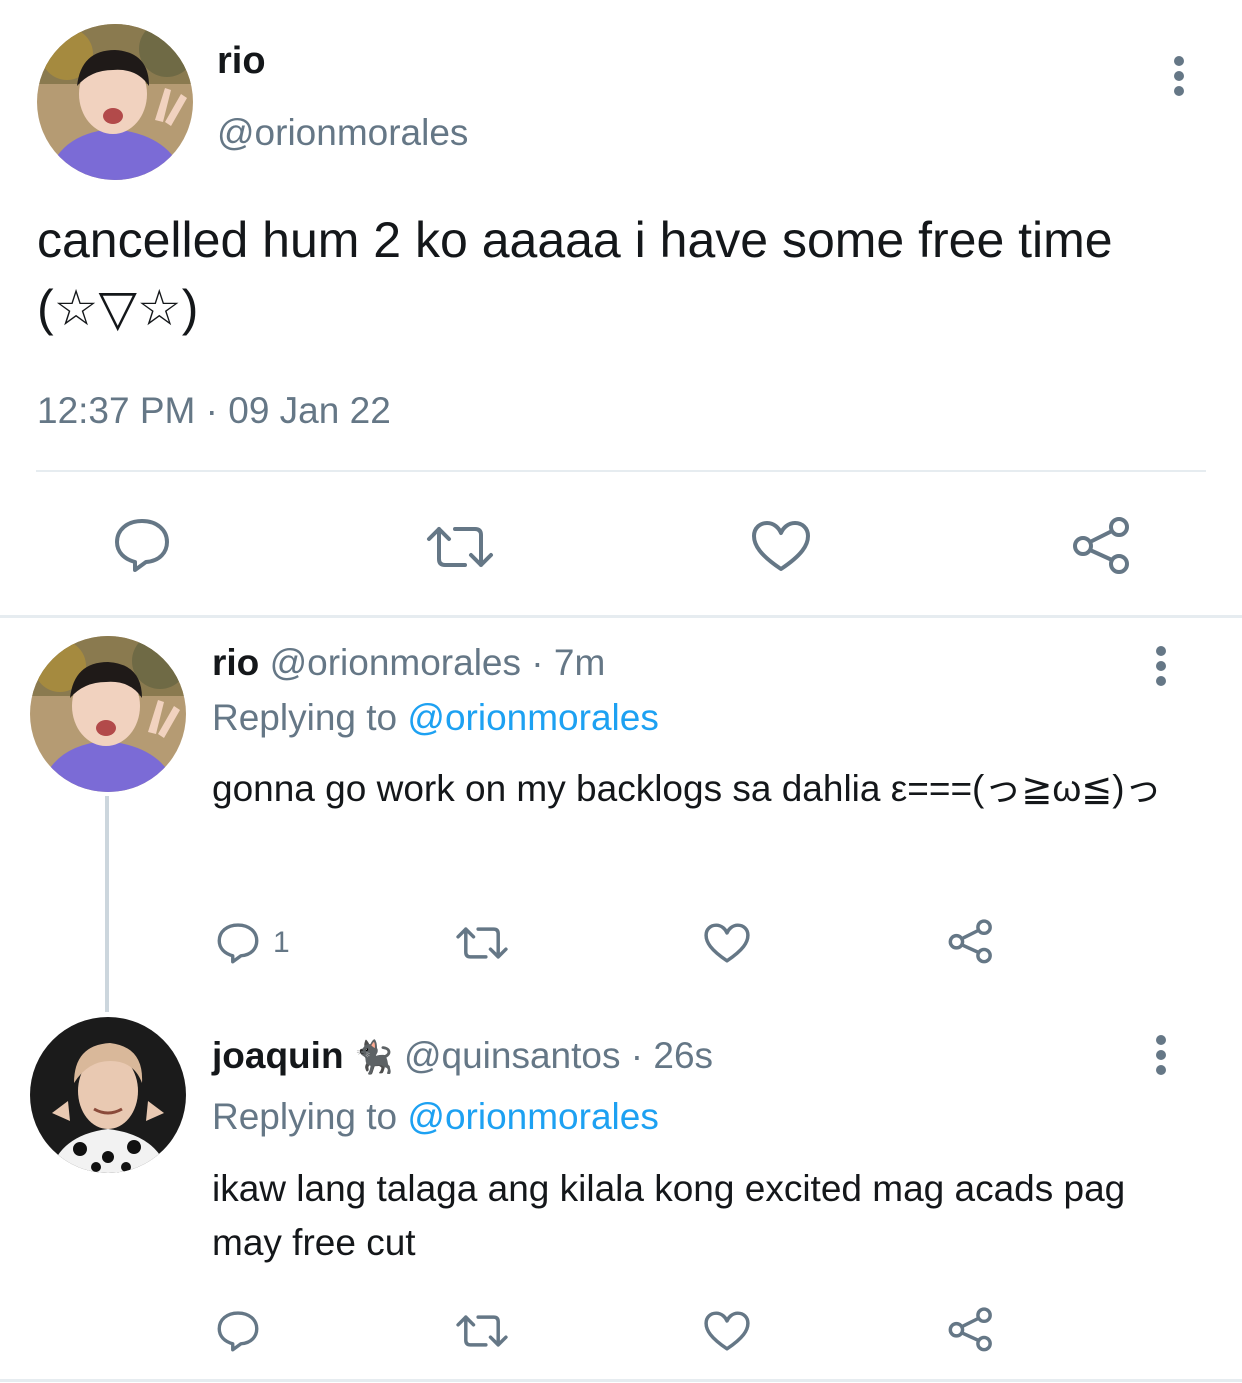 This screenshot has width=1242, height=1383. I want to click on reply-header: rio @orionmorales · 7m, so click(408, 663).